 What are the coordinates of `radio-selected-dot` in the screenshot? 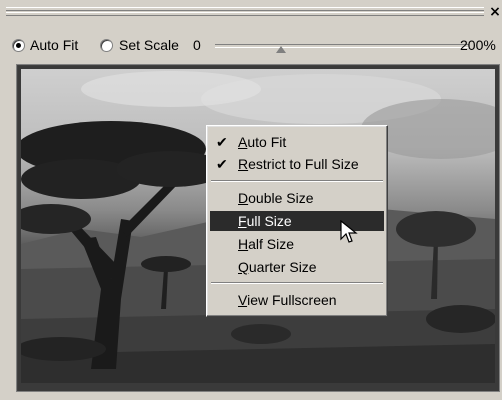 It's located at (18, 45).